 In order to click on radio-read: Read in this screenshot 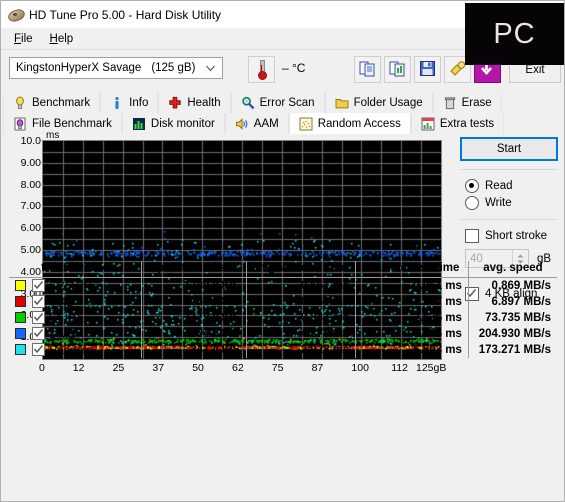, I will do `click(512, 186)`.